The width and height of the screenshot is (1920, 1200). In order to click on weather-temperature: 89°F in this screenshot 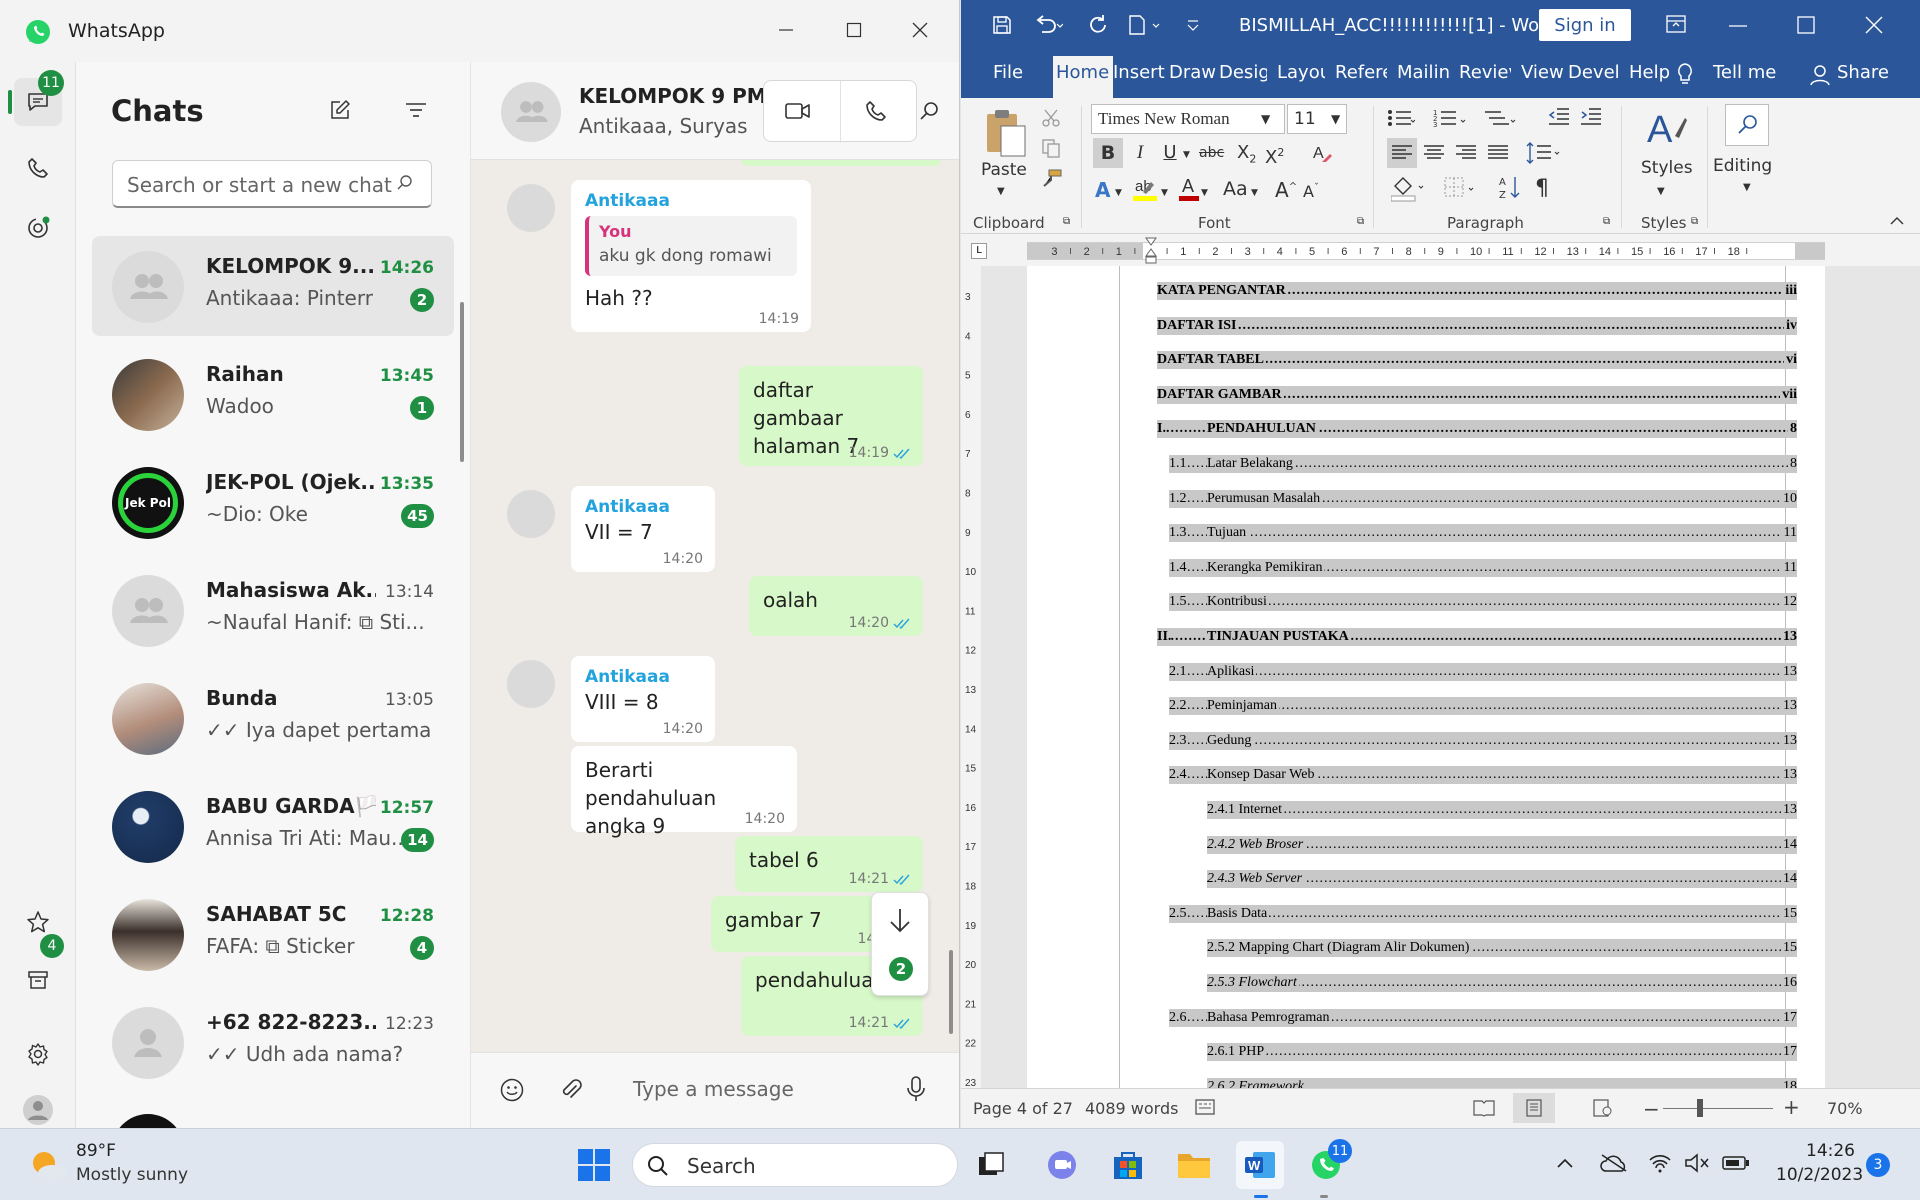, I will do `click(96, 1151)`.